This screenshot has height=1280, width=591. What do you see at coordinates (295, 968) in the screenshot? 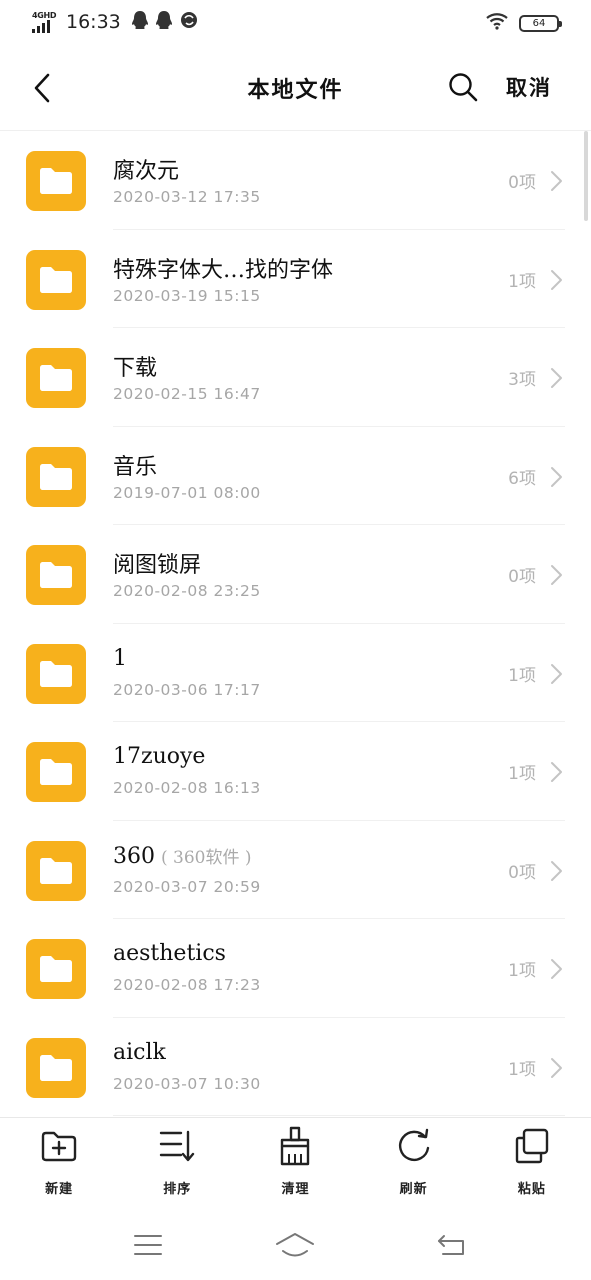
I see `file-row: aesthetics 2020-02-08 17:23 1项` at bounding box center [295, 968].